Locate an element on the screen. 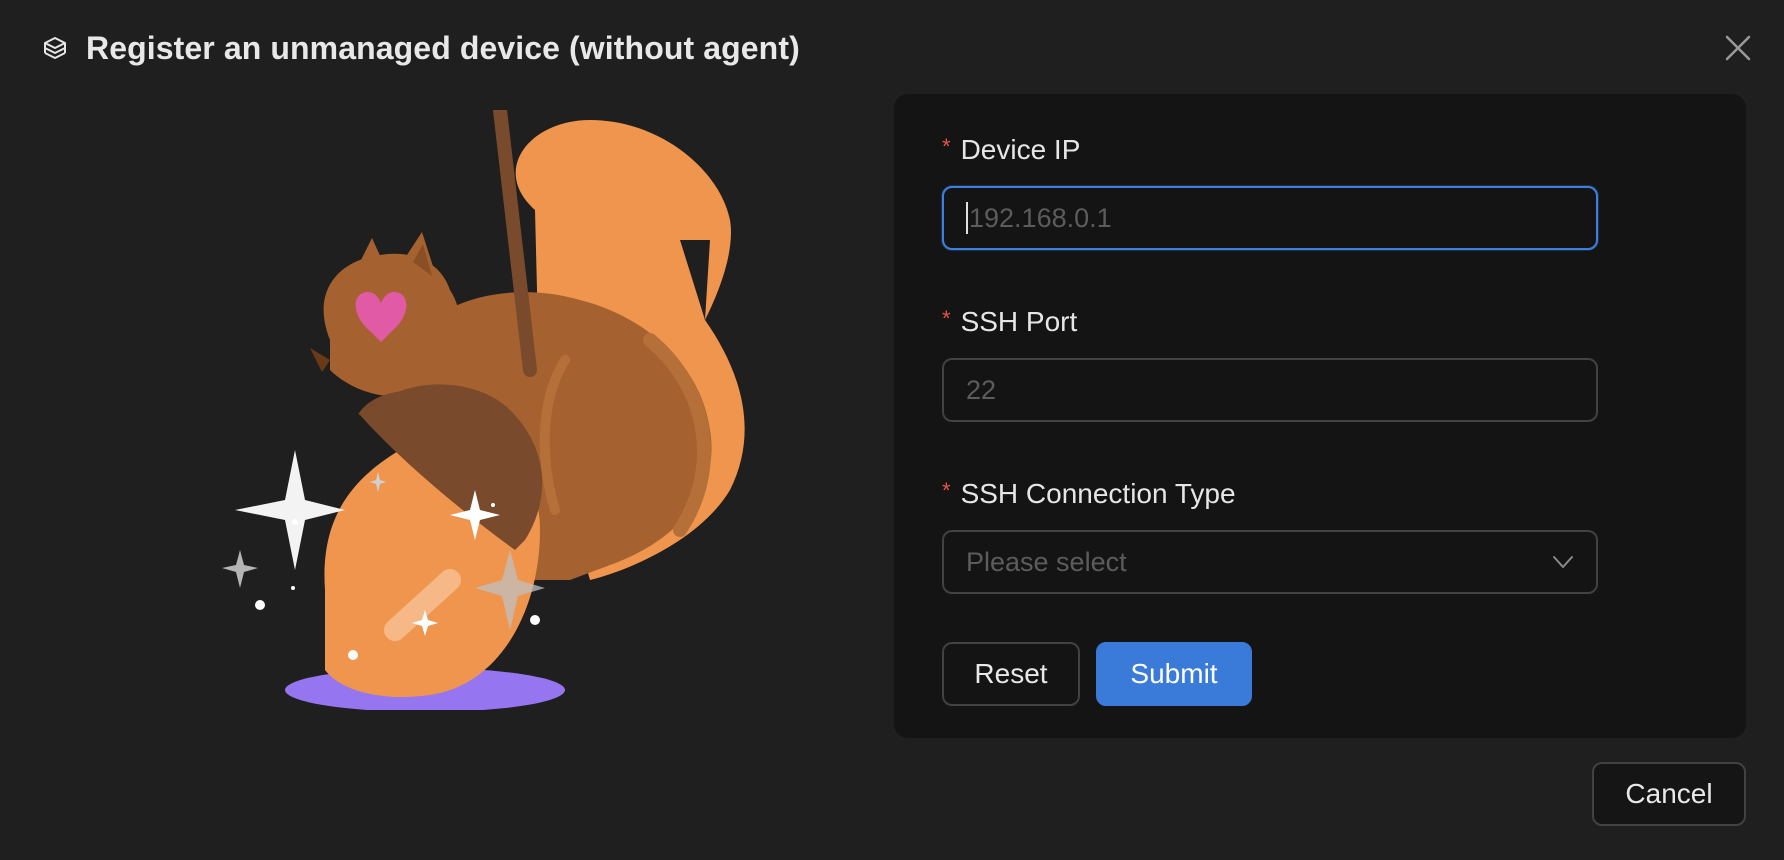 The image size is (1784, 860). ssh-port-field: * SSH Port 22 is located at coordinates (1270, 362).